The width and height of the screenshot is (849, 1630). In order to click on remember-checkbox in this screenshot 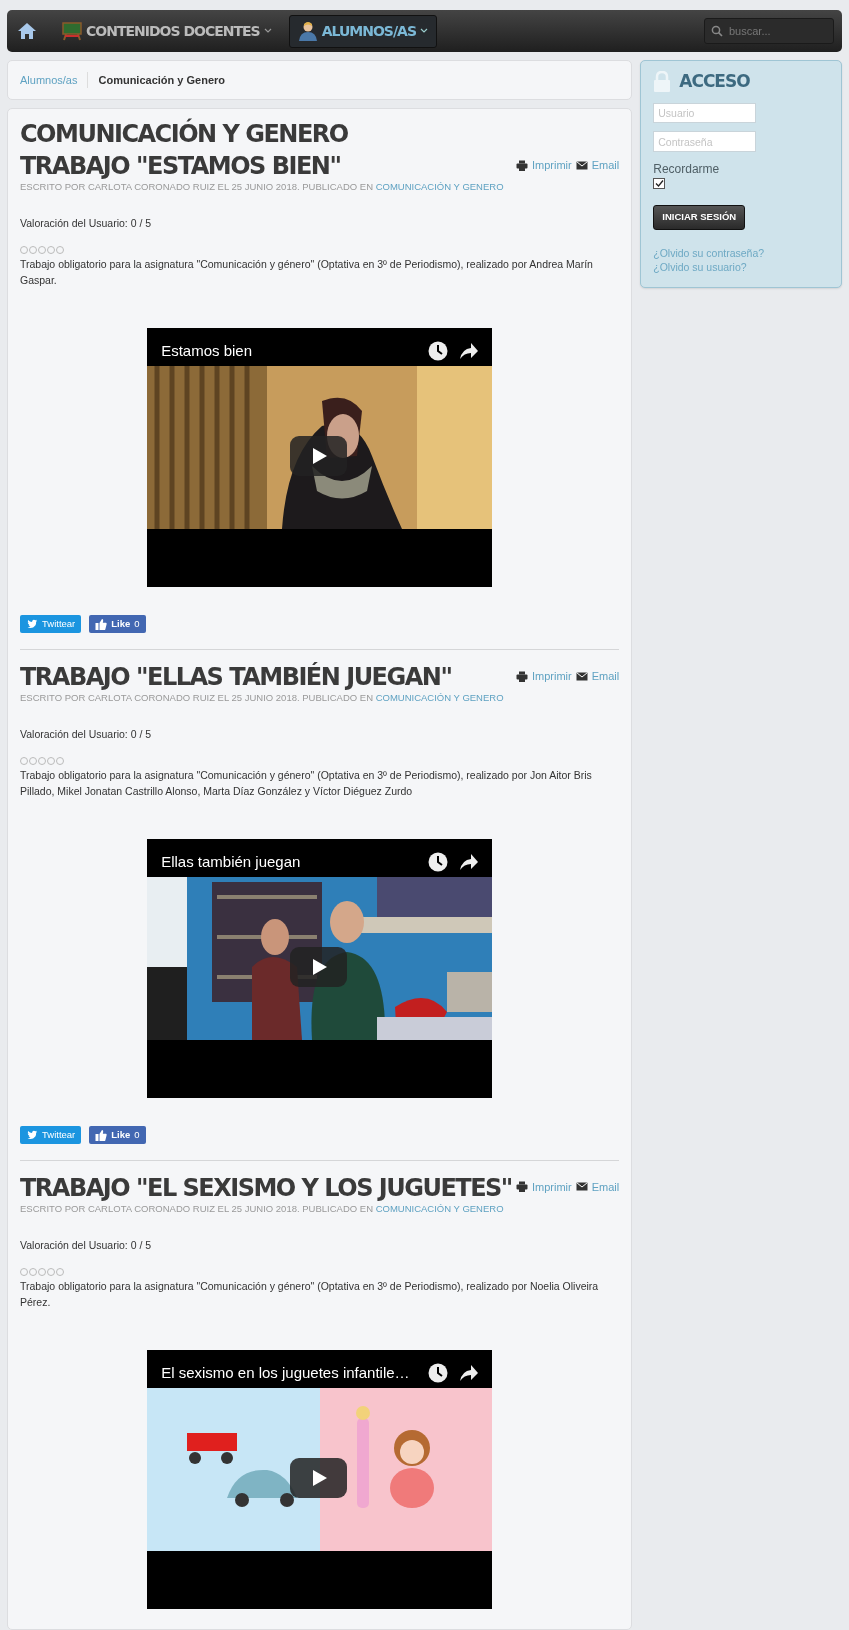, I will do `click(659, 184)`.